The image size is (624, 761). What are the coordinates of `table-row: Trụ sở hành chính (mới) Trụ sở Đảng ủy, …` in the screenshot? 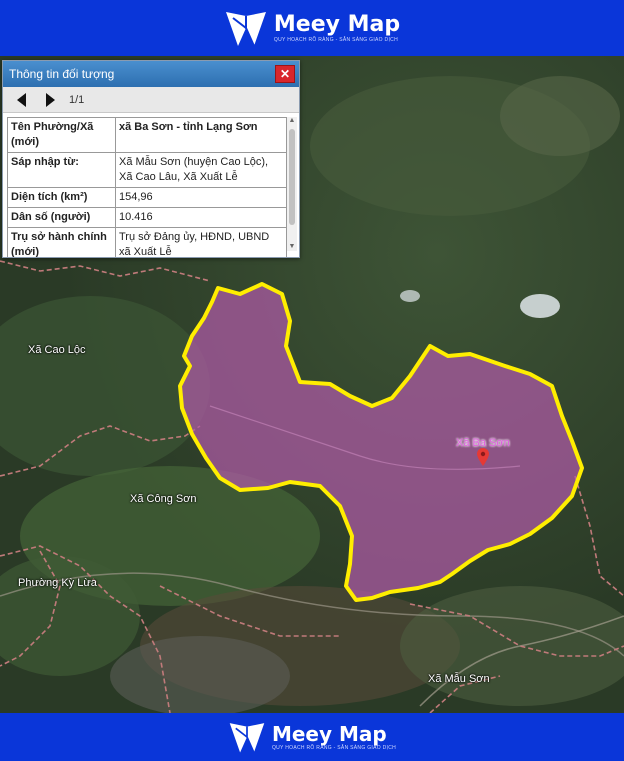 It's located at (147, 242).